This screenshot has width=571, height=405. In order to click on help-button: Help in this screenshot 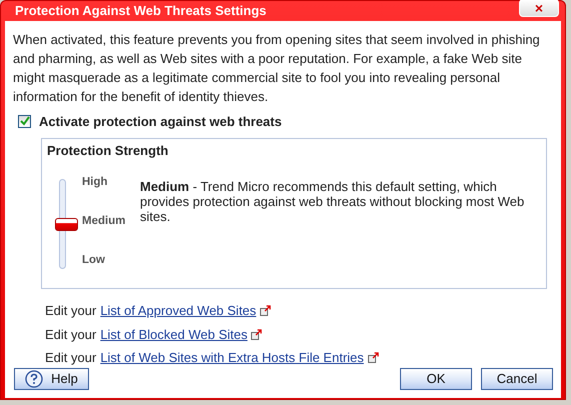, I will do `click(51, 379)`.